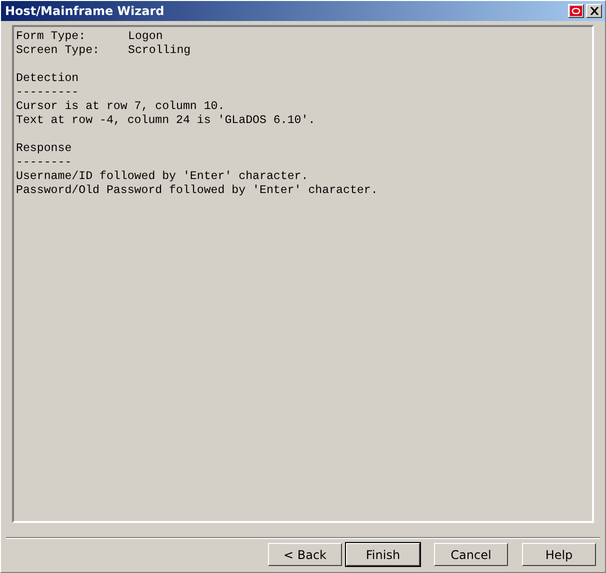 The image size is (606, 573). I want to click on heading-underline: ---------, so click(47, 92).